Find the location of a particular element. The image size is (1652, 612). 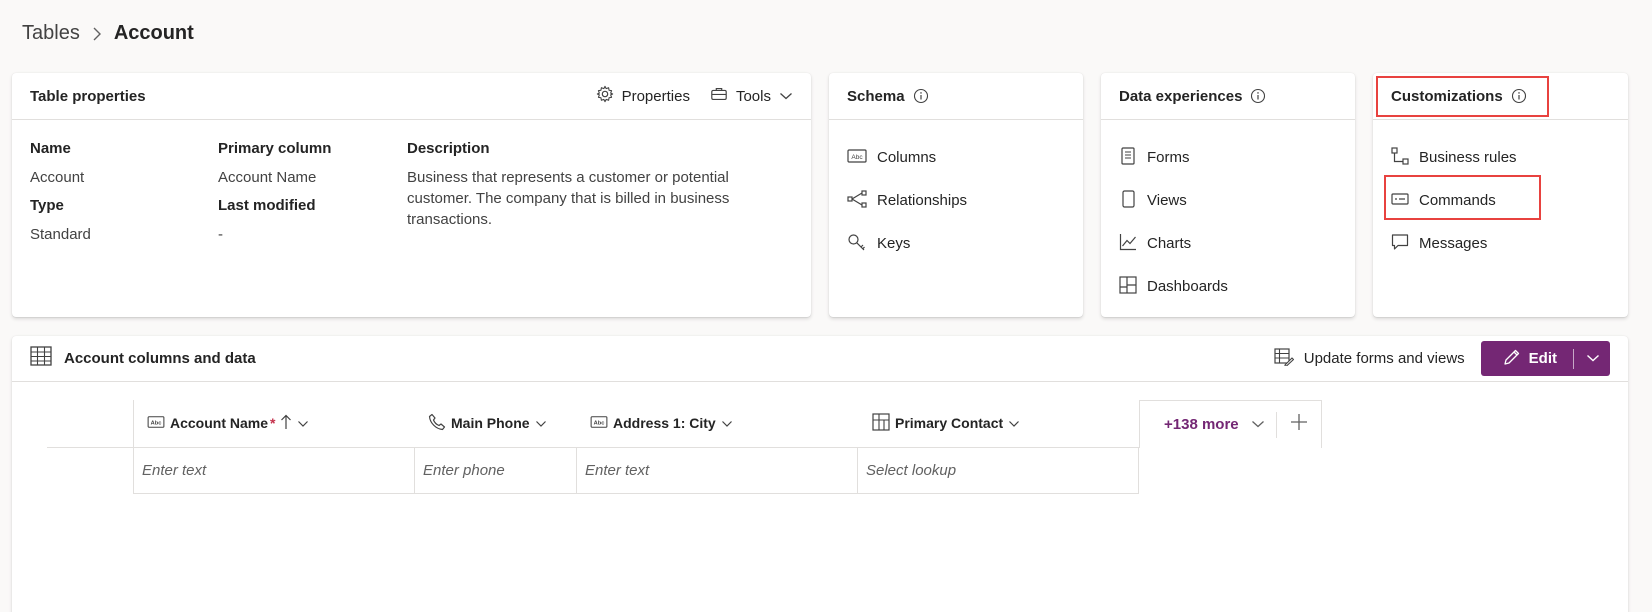

form-icon is located at coordinates (1128, 157).